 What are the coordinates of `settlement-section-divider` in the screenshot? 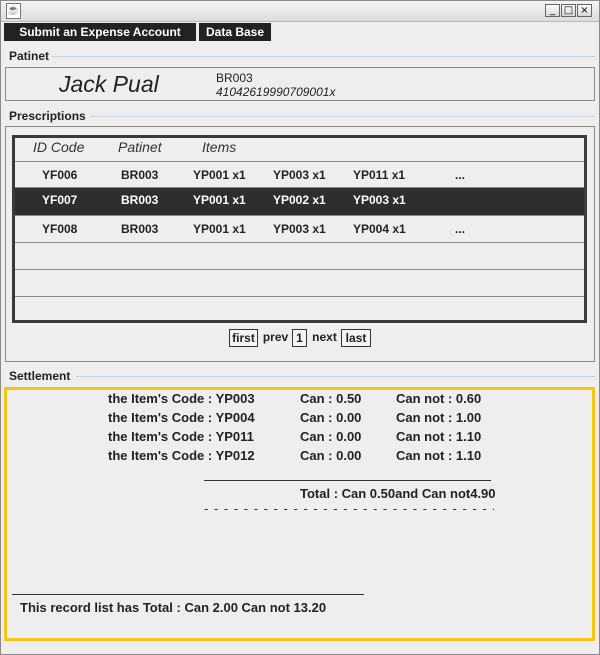 It's located at (335, 376).